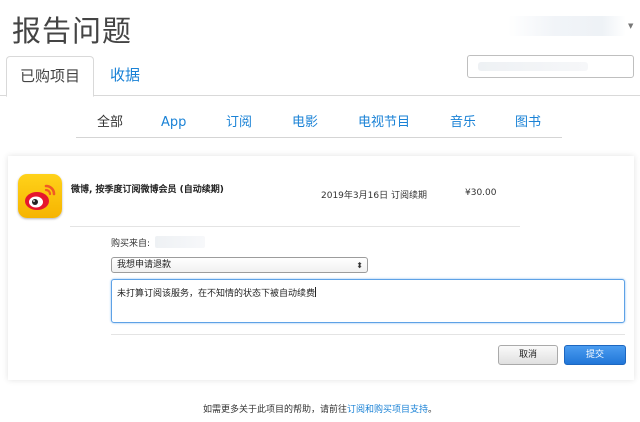 Image resolution: width=640 pixels, height=422 pixels. Describe the element at coordinates (387, 410) in the screenshot. I see `support-link: 订阅和购买项目支持` at that location.